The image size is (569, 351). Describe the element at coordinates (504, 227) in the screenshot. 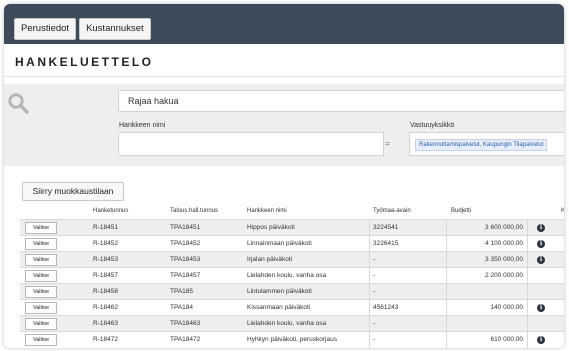

I see `cell-budjetti: 3 600 000,00` at that location.